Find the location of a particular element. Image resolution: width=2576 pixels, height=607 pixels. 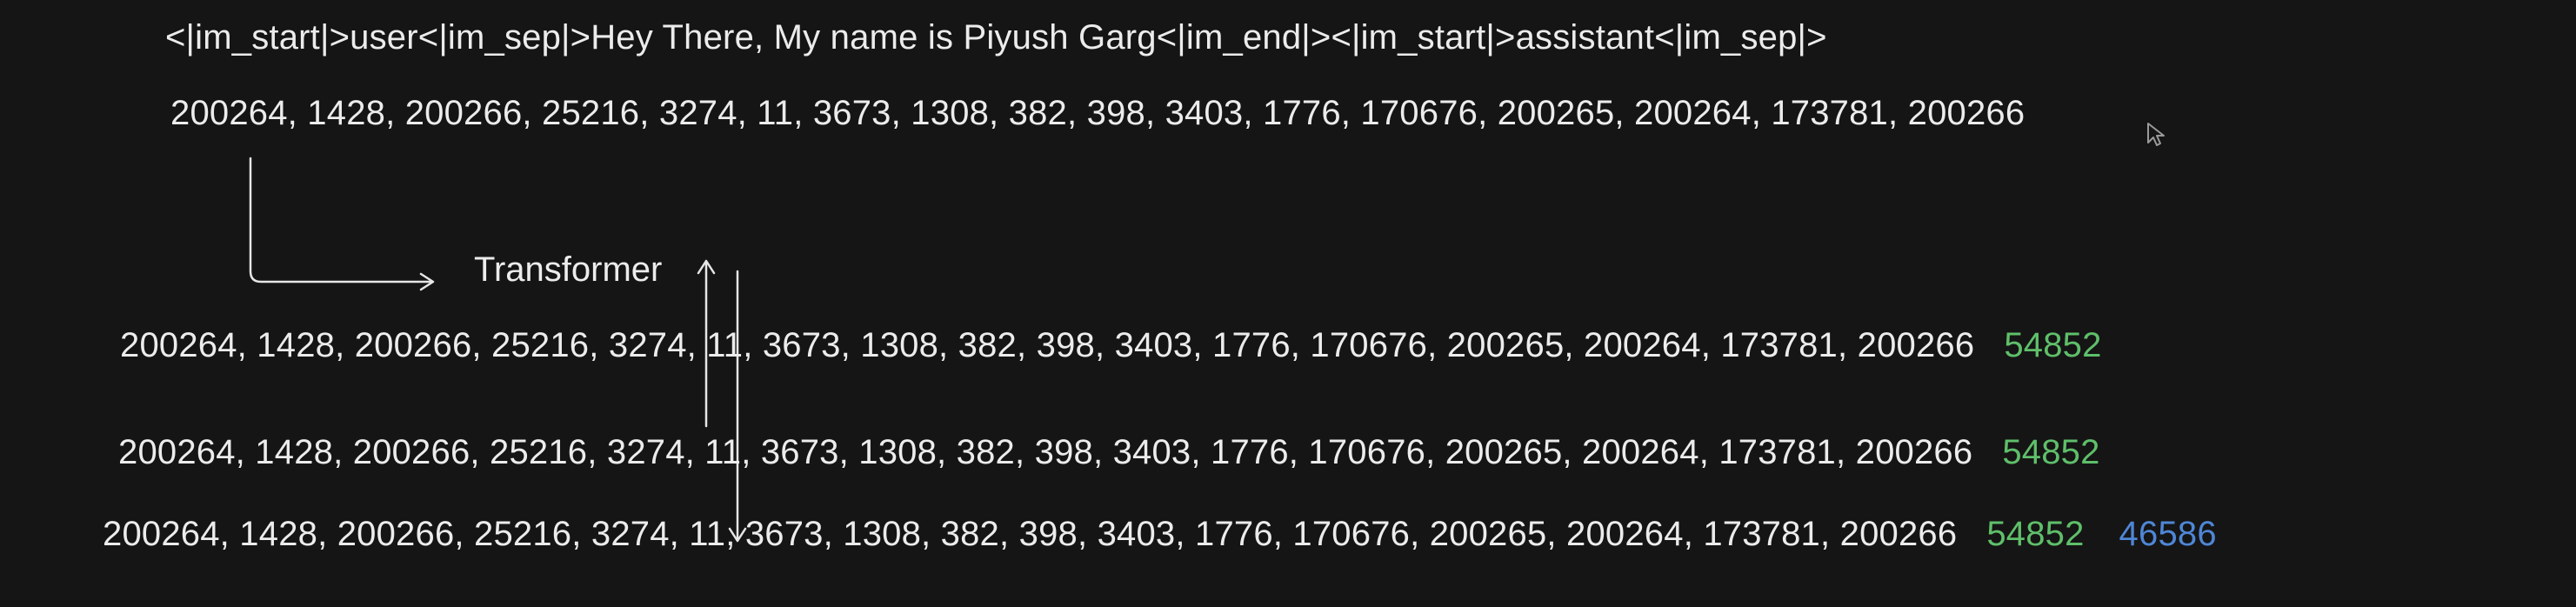

arrow-to-transformer is located at coordinates (341, 220).